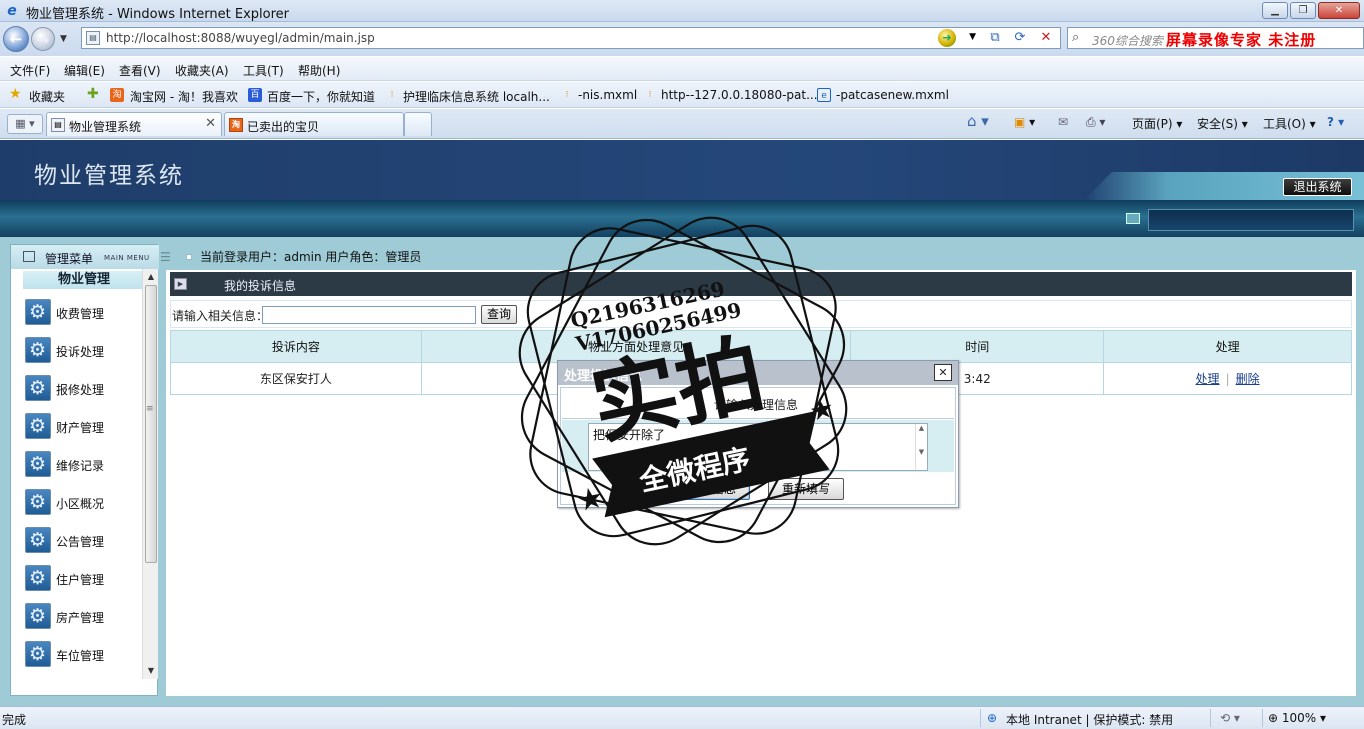  Describe the element at coordinates (47, 96) in the screenshot. I see `favorites-button: 收藏夹` at that location.